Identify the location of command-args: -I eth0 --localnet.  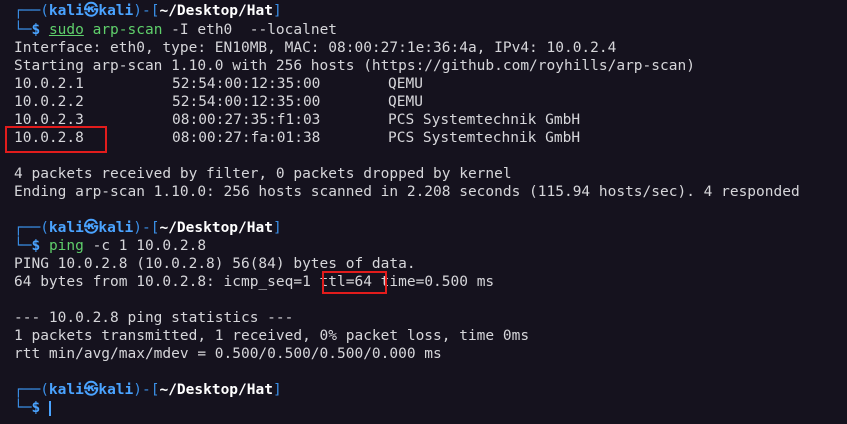
(250, 30).